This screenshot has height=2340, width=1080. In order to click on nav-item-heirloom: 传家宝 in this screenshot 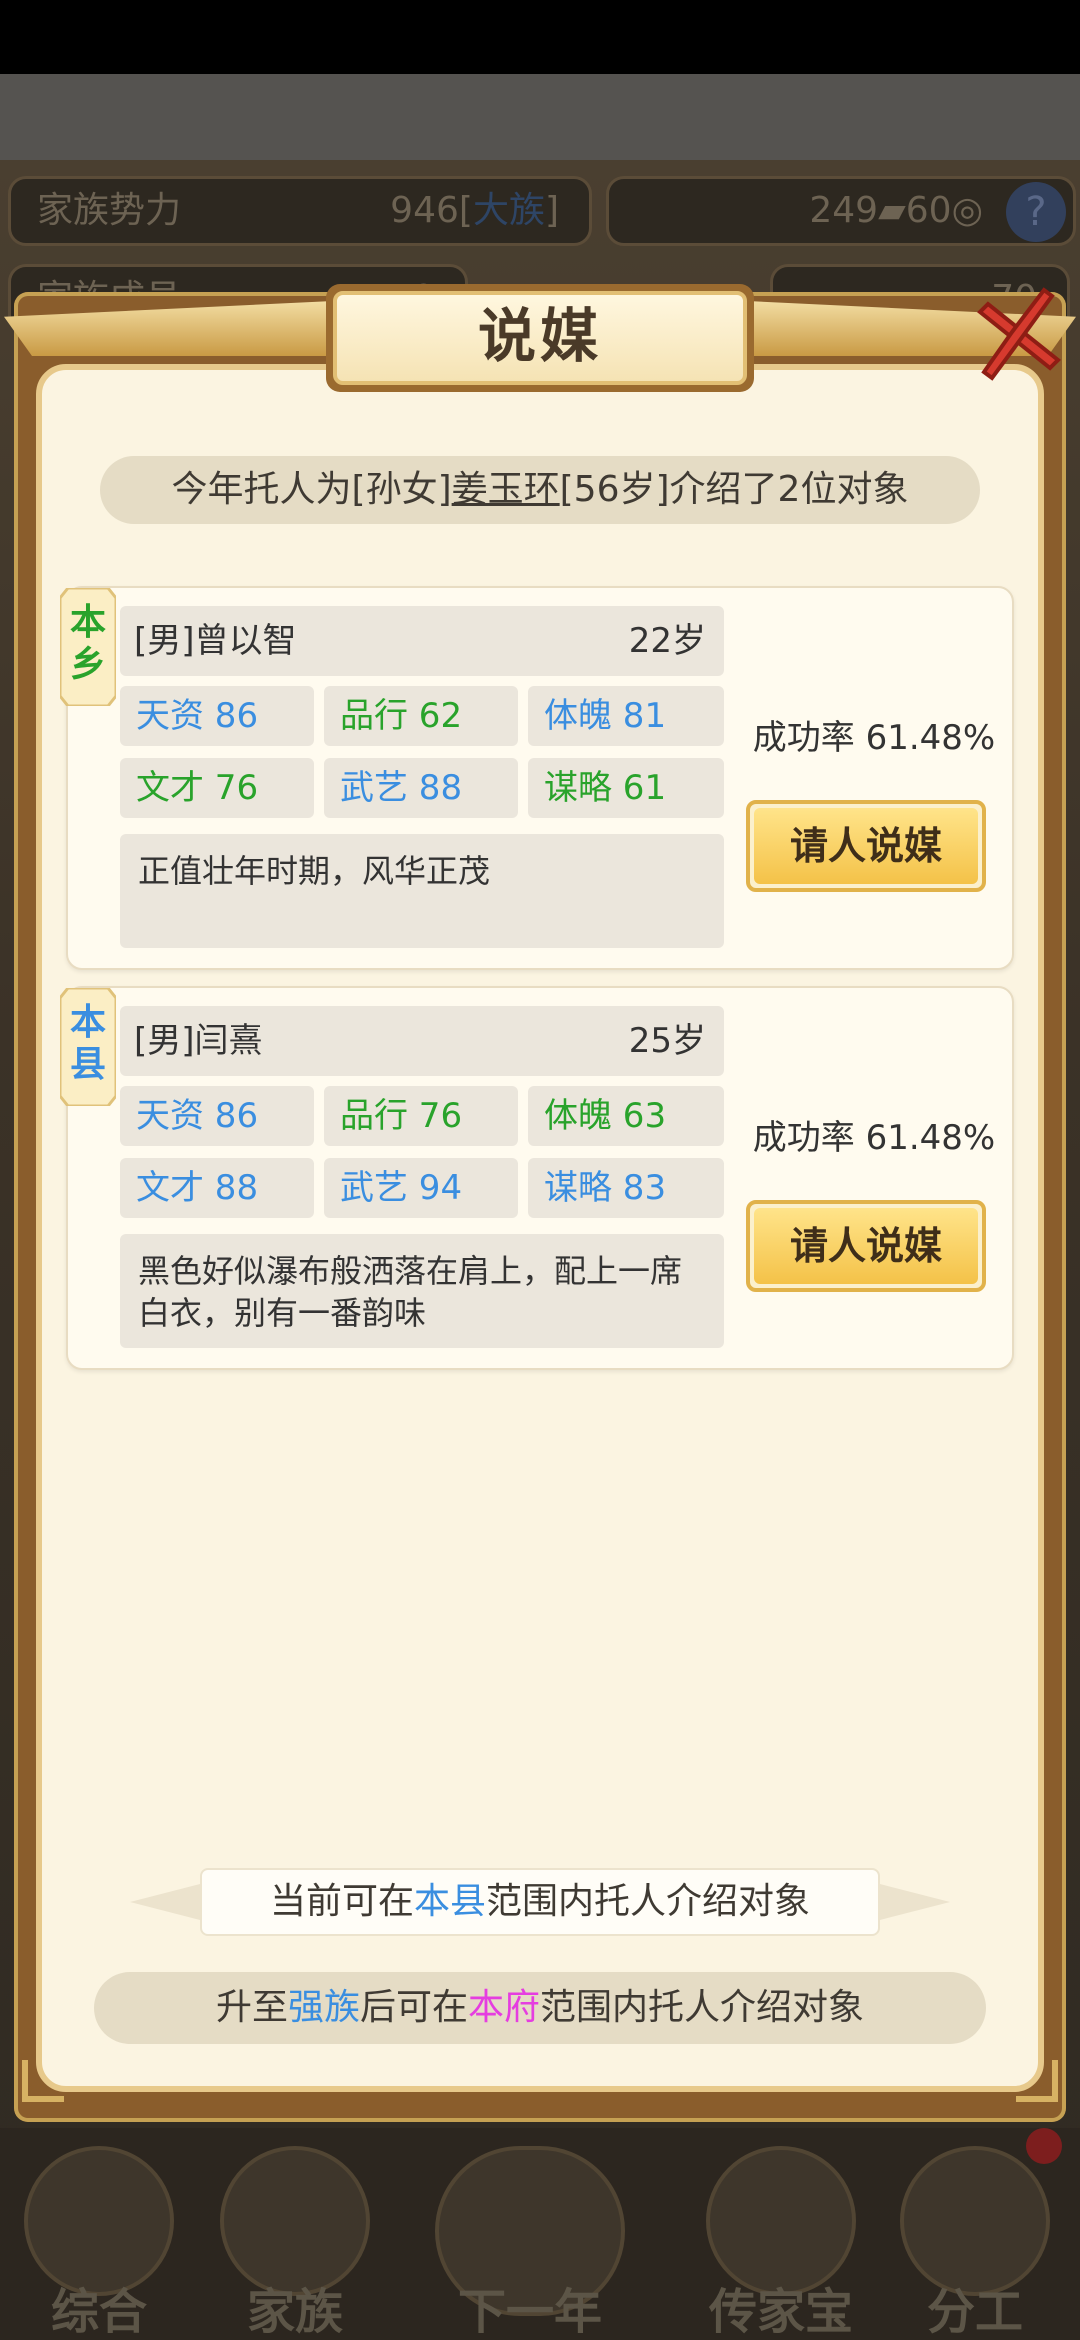, I will do `click(781, 2243)`.